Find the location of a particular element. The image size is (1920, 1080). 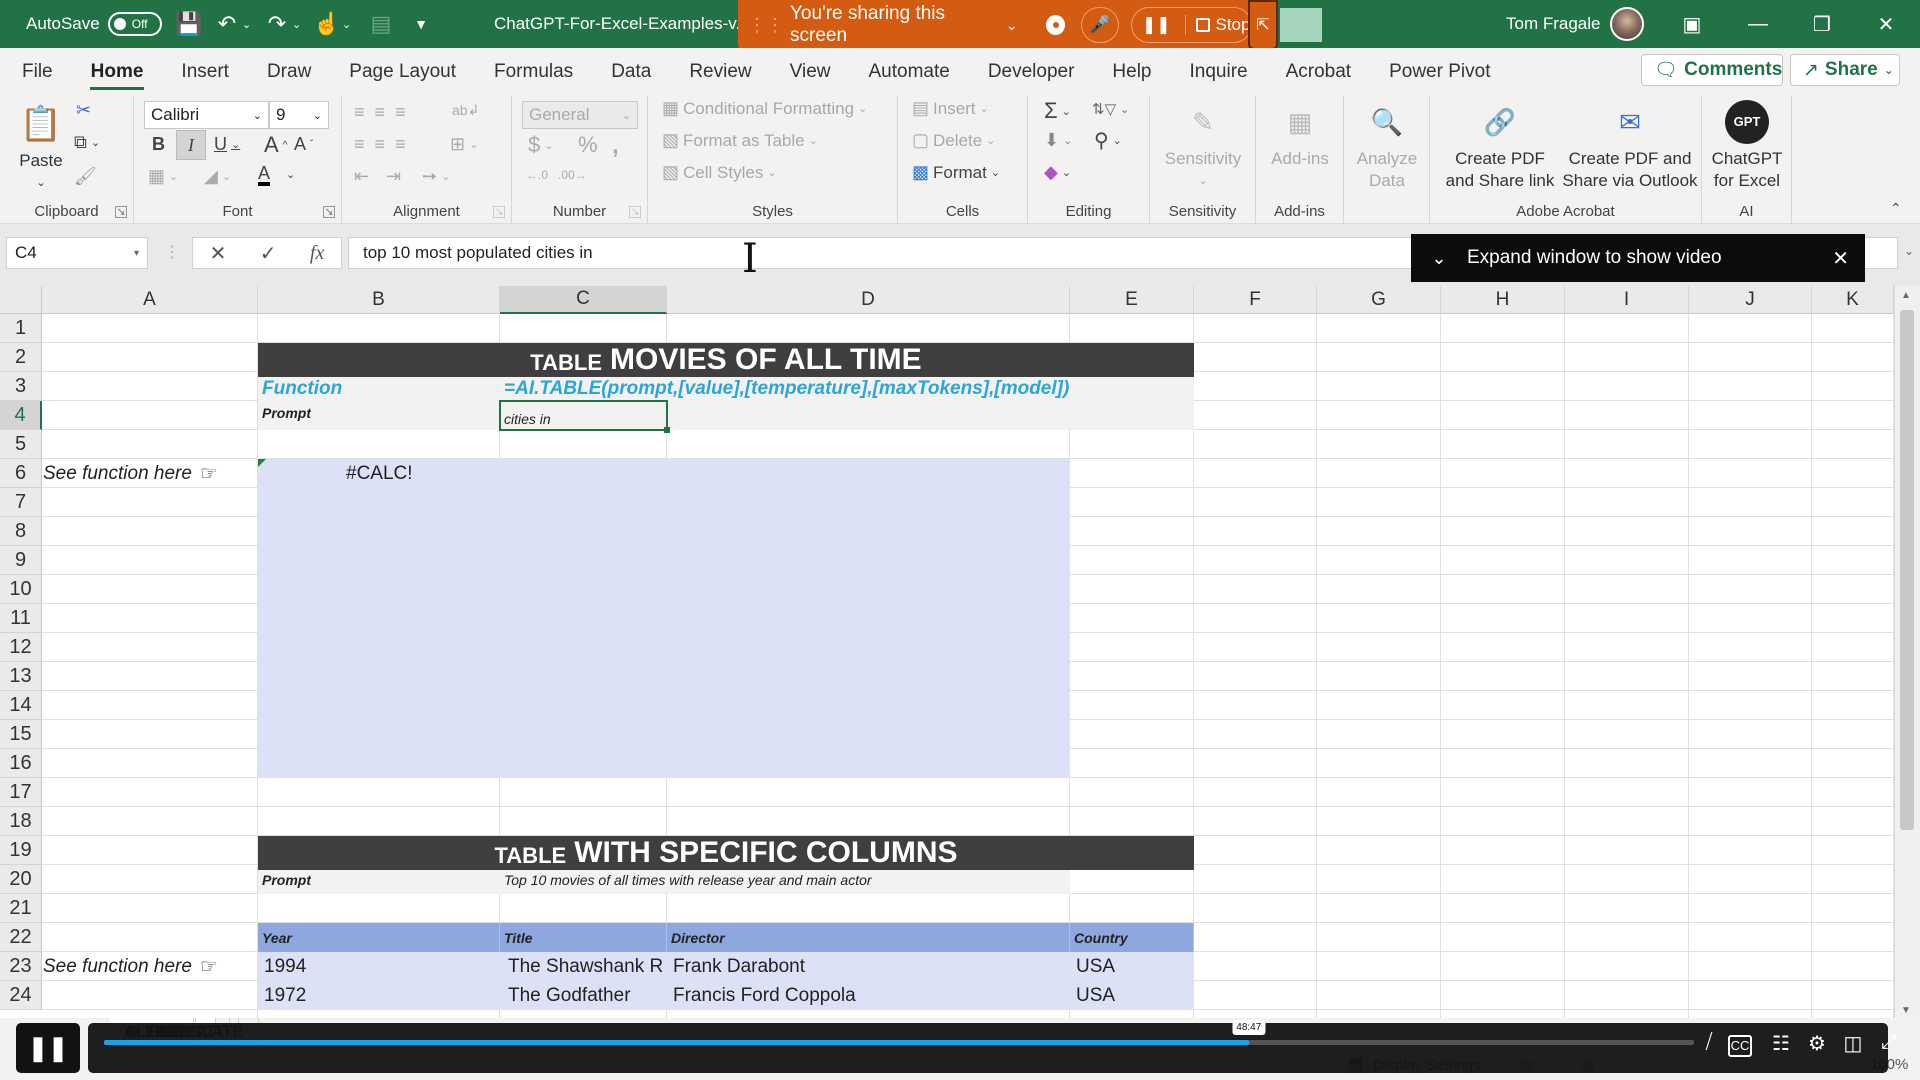

autosum-icon: Σ ⌄ is located at coordinates (1057, 111).